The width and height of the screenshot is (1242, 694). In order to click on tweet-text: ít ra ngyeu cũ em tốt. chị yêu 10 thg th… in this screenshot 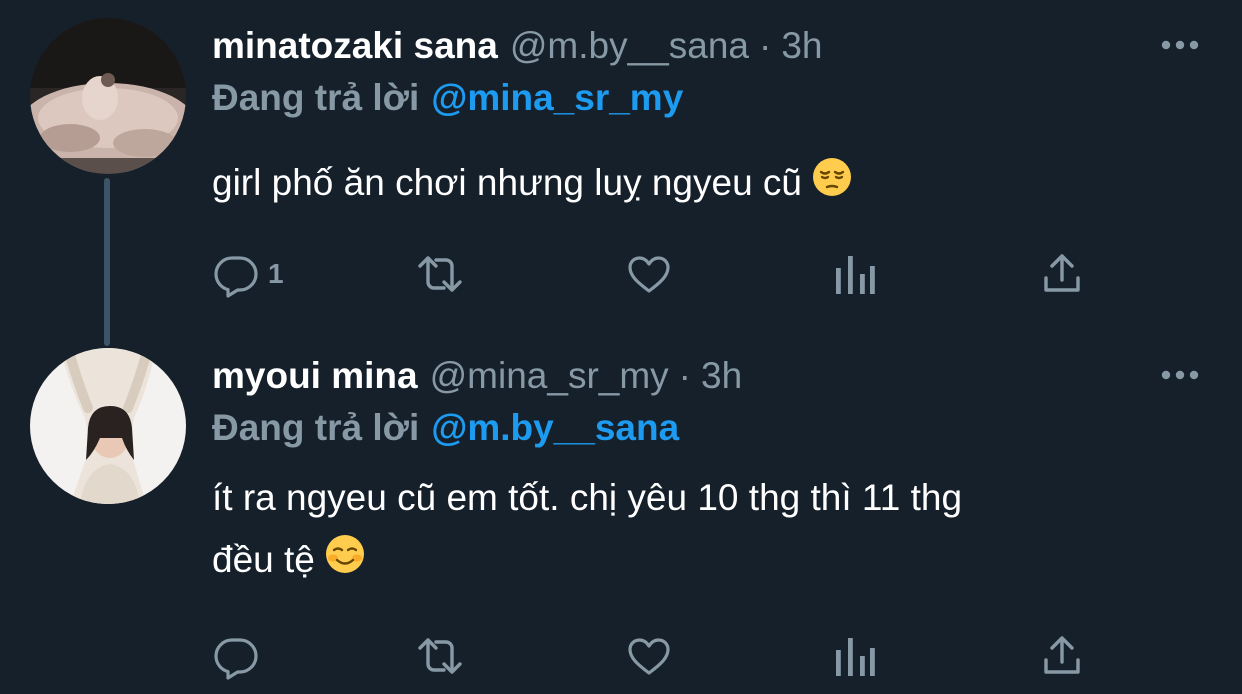, I will do `click(707, 530)`.